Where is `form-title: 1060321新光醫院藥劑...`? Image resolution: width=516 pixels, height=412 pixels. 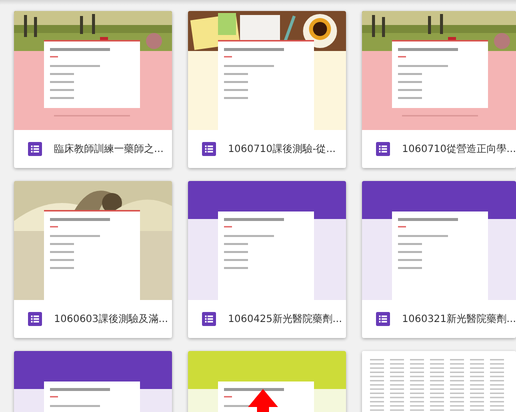 form-title: 1060321新光醫院藥劑... is located at coordinates (459, 319).